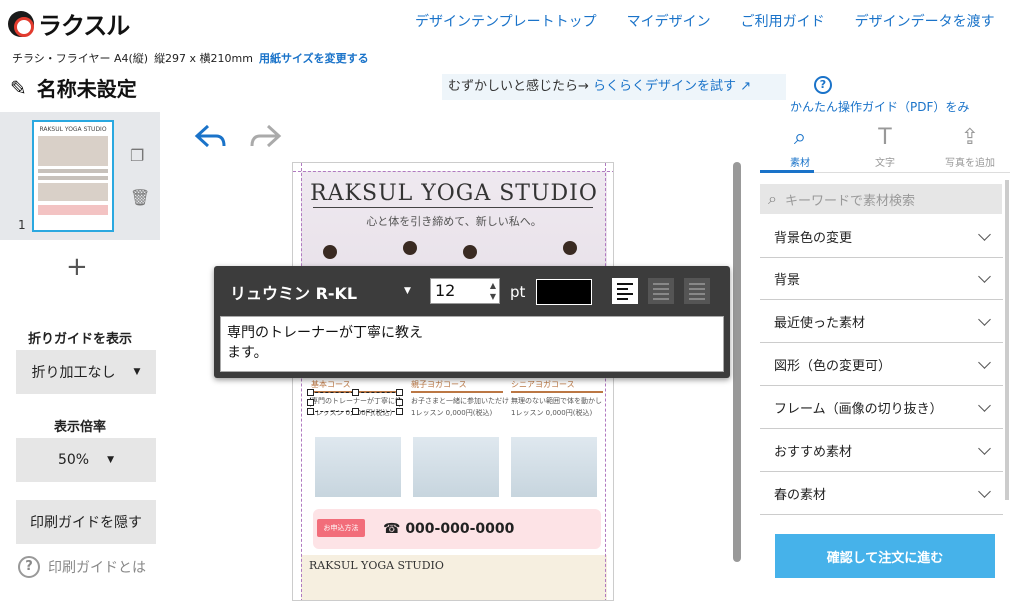 The width and height of the screenshot is (1010, 601). I want to click on raksul-logo: ラクスル, so click(69, 23).